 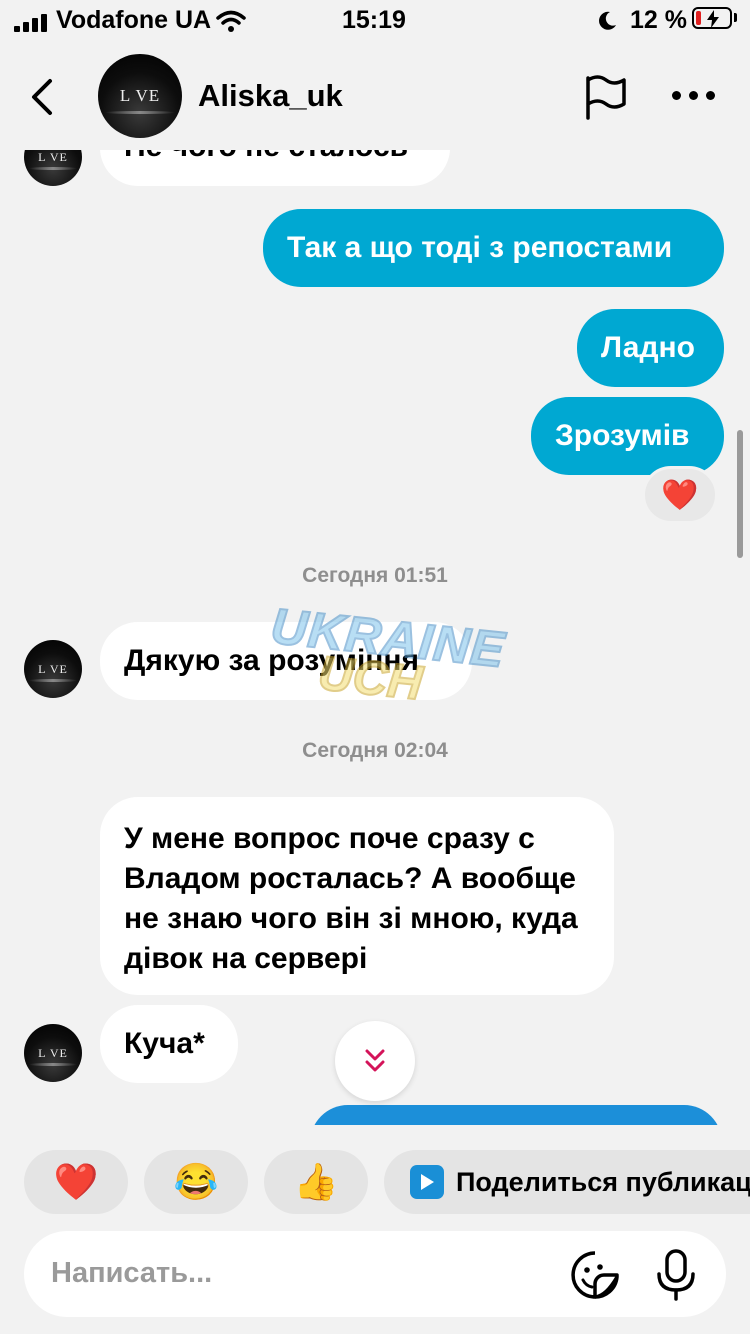 I want to click on message-text: Так а що тоді з репостами, so click(x=480, y=247).